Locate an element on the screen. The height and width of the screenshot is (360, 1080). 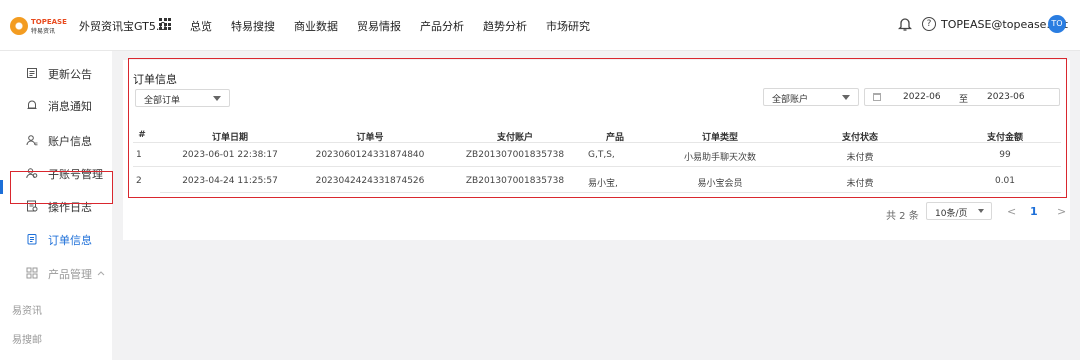
grid-icon is located at coordinates (32, 273).